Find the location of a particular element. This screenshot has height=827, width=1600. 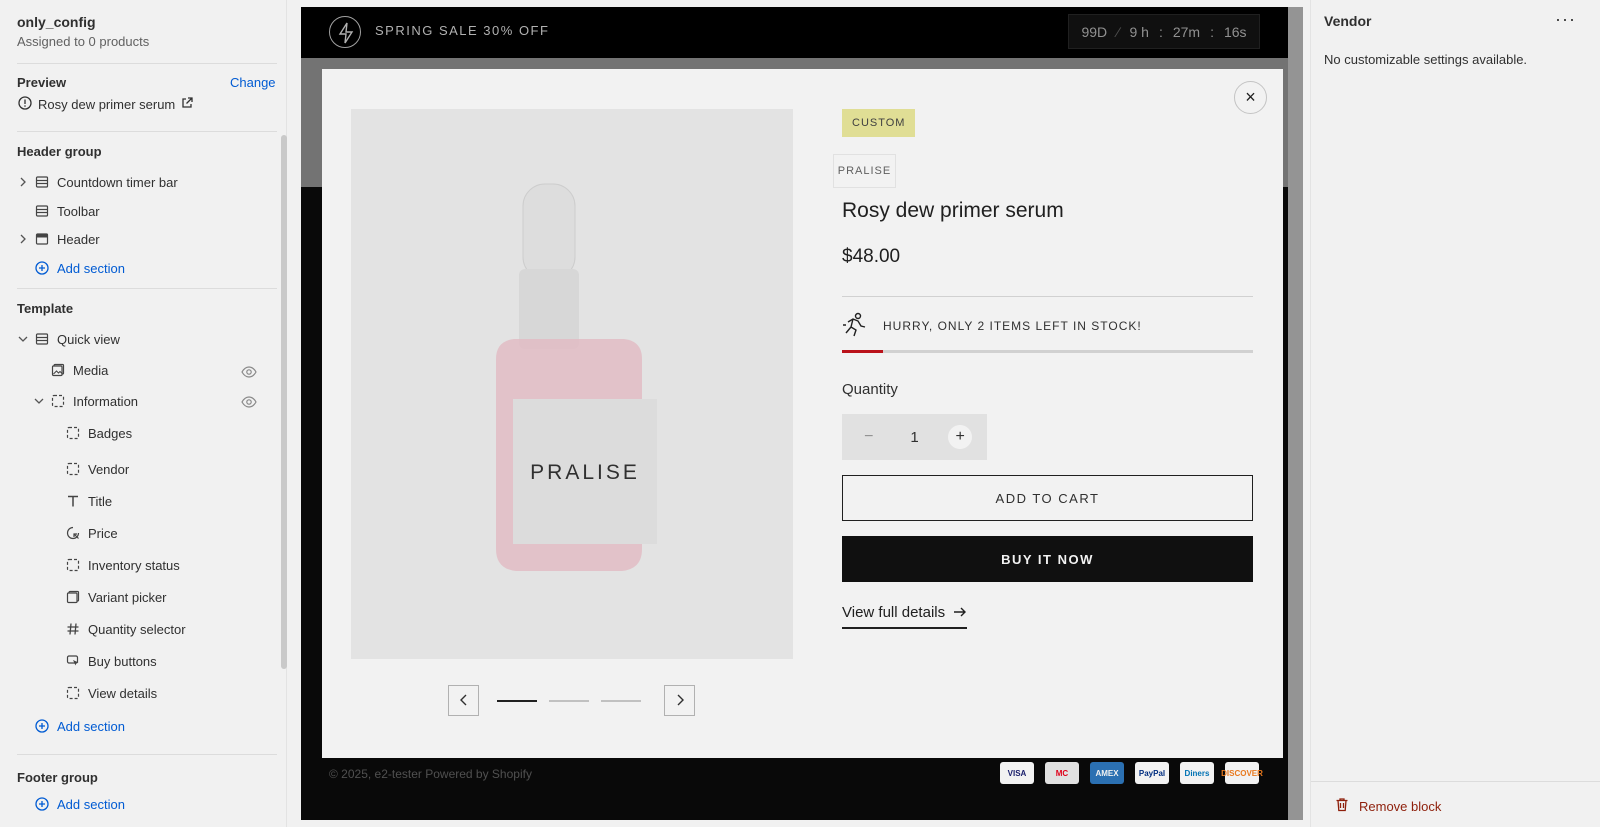

block-inventory-status: Inventory status is located at coordinates (122, 565).